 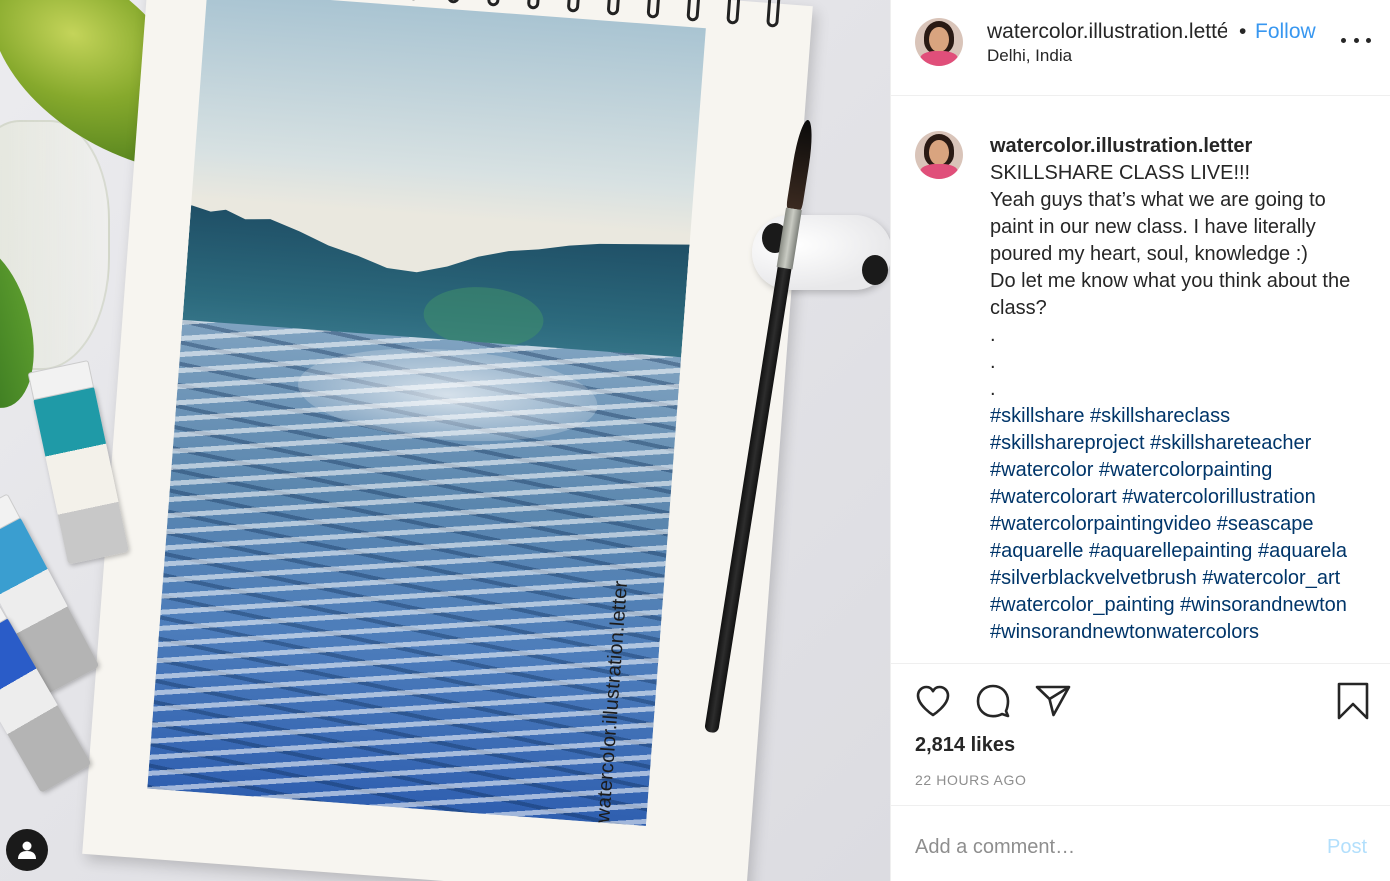 I want to click on post-timestamp: 22 HOURS AGO, so click(x=970, y=780).